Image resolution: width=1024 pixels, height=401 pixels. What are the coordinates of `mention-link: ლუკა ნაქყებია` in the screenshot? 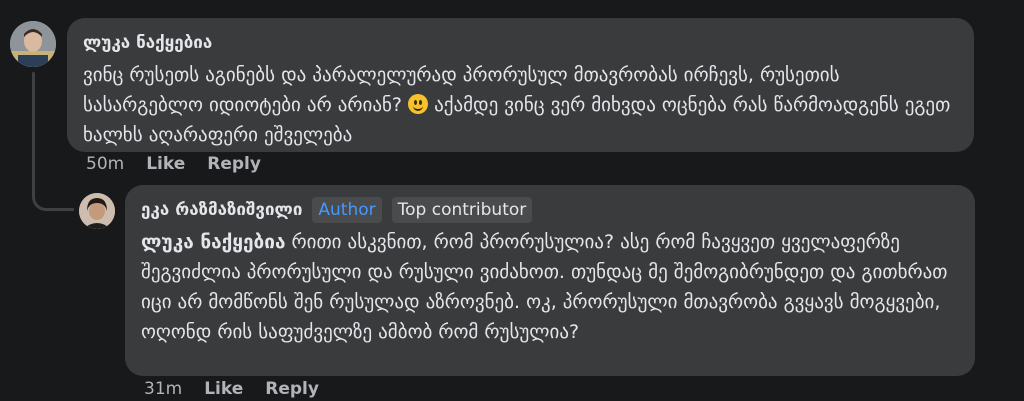 It's located at (213, 242).